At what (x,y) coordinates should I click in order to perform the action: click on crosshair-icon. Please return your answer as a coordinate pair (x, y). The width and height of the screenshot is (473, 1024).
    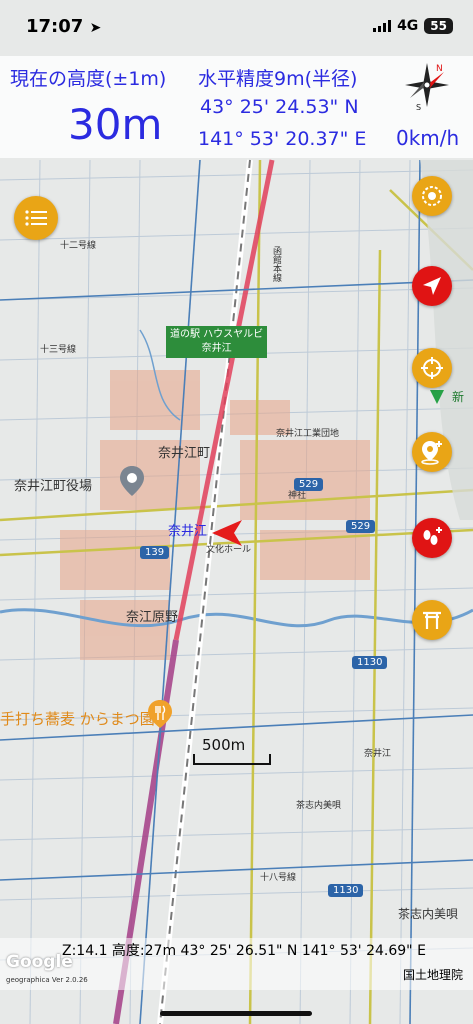
    Looking at the image, I should click on (432, 368).